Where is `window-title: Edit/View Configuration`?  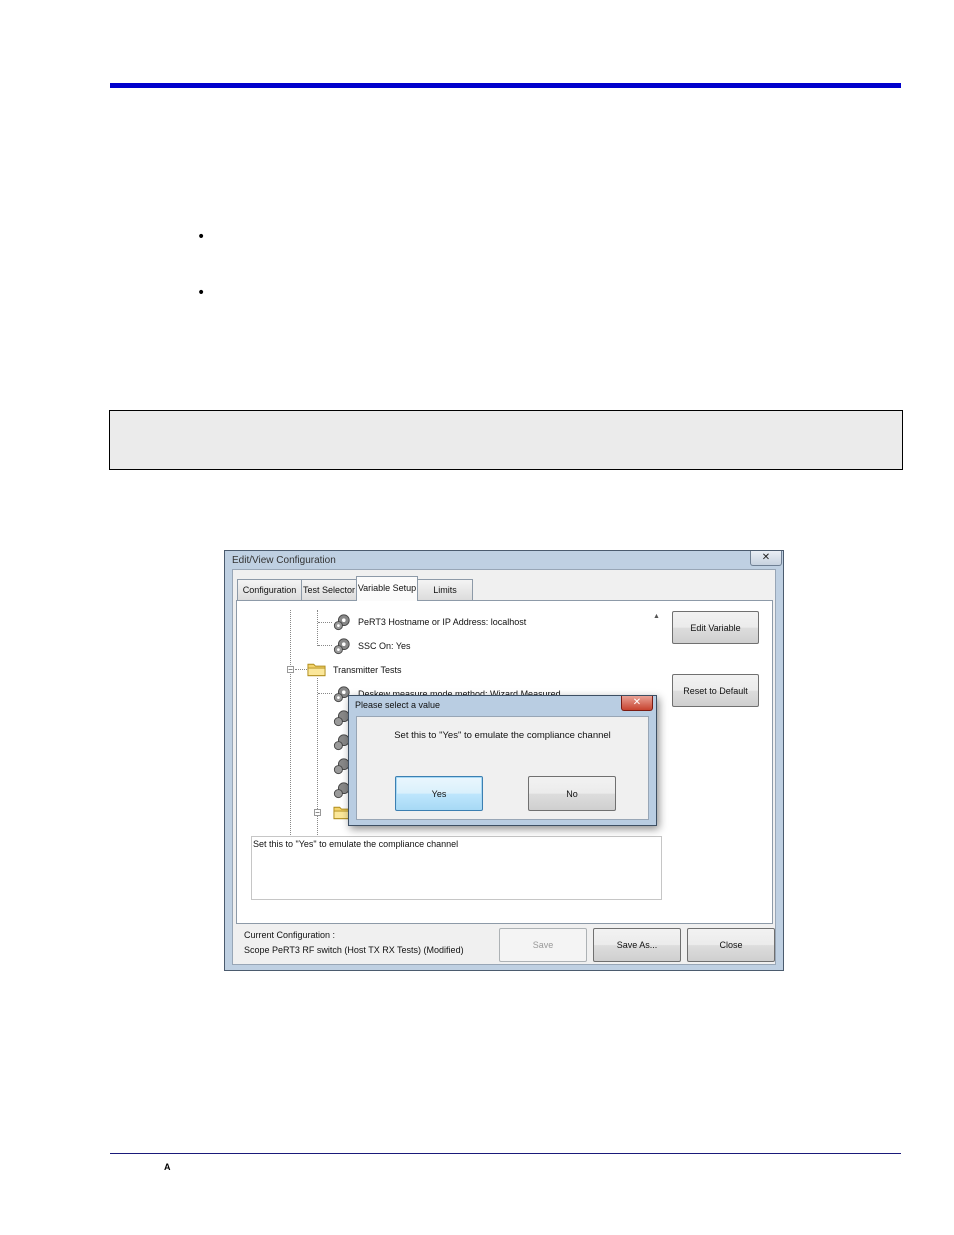
window-title: Edit/View Configuration is located at coordinates (284, 560).